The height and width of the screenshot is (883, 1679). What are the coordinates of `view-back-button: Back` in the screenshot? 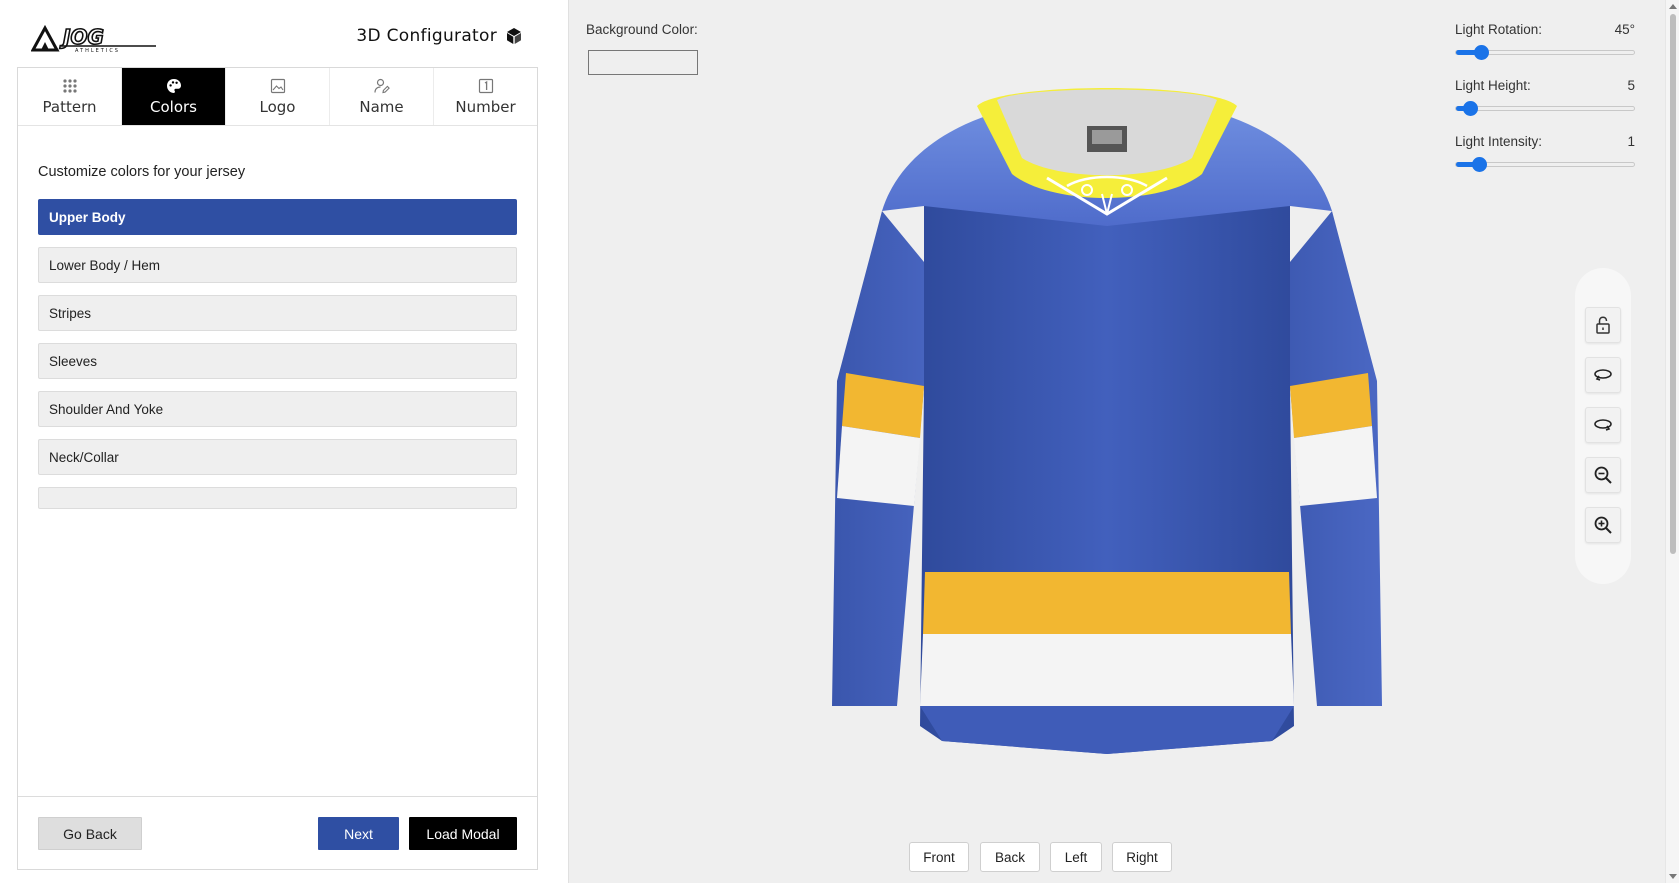 It's located at (1010, 857).